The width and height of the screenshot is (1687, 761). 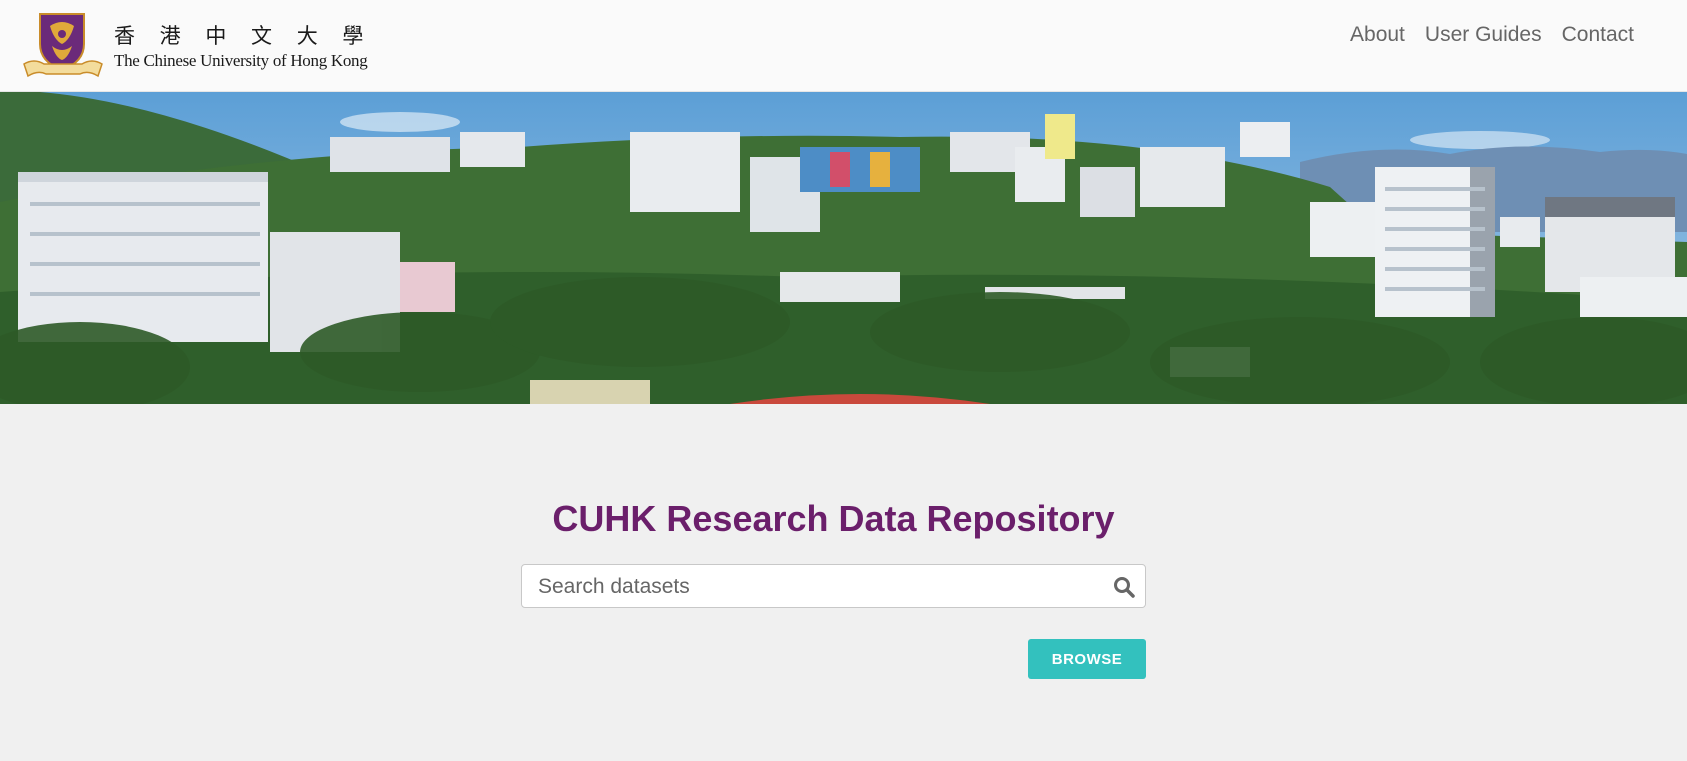 I want to click on top-nav: About User Guides Contact, so click(x=1492, y=35).